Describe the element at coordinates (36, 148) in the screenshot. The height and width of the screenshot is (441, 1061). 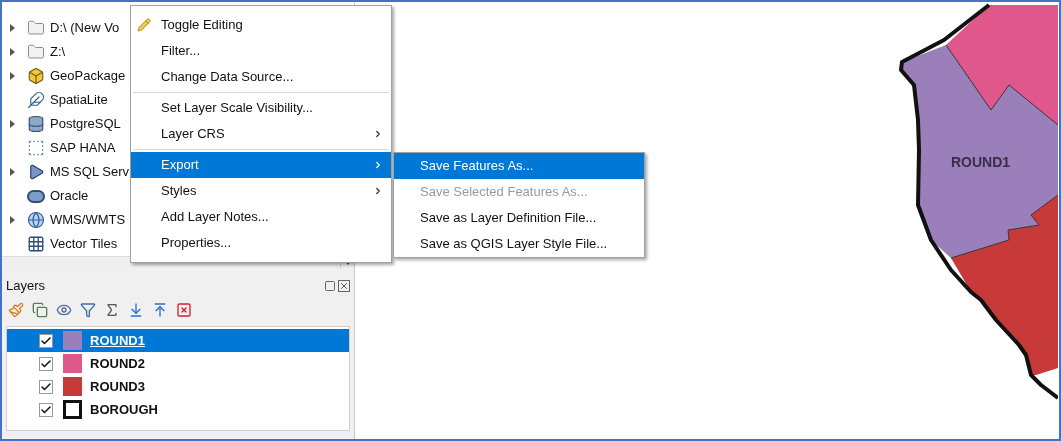
I see `dashed-square-icon` at that location.